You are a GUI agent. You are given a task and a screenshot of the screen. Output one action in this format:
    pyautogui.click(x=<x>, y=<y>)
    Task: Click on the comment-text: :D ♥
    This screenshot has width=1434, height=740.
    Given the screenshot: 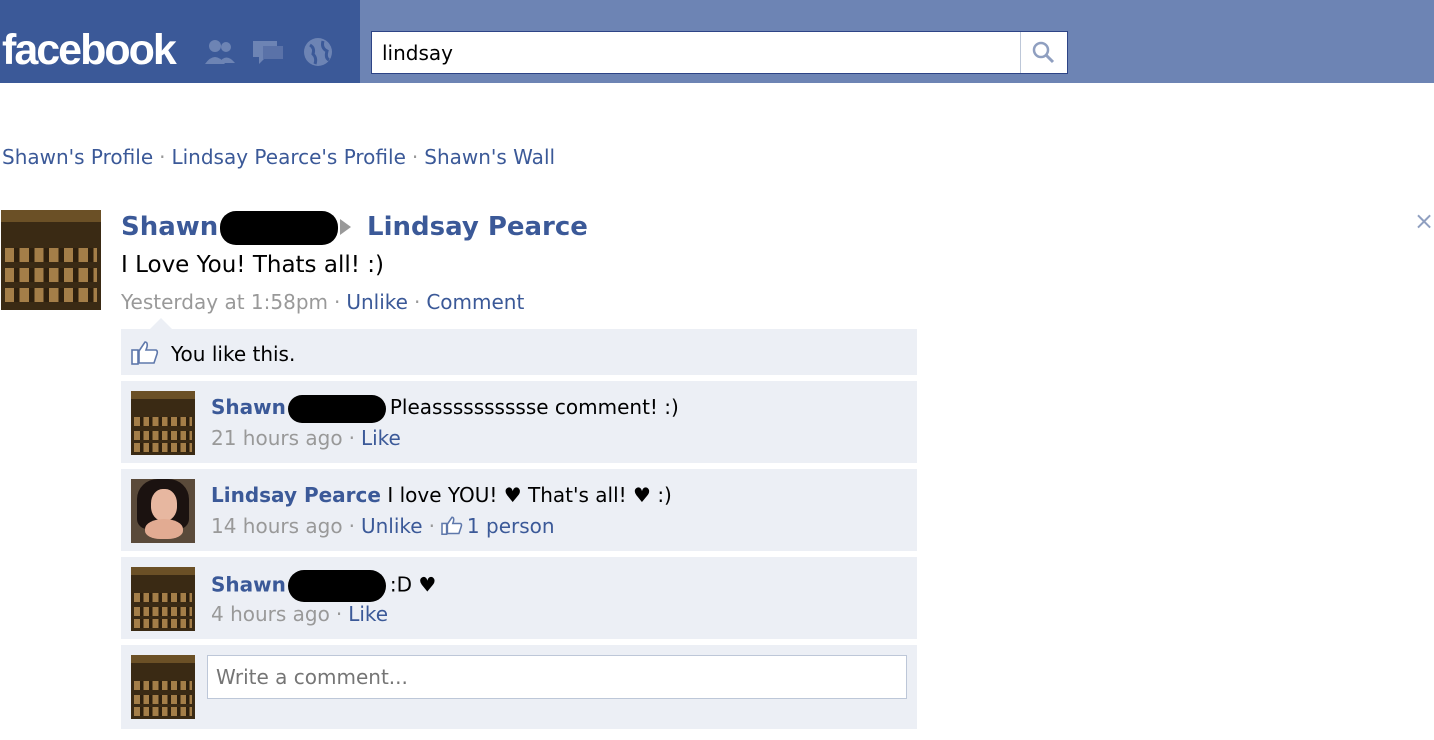 What is the action you would take?
    pyautogui.click(x=413, y=584)
    